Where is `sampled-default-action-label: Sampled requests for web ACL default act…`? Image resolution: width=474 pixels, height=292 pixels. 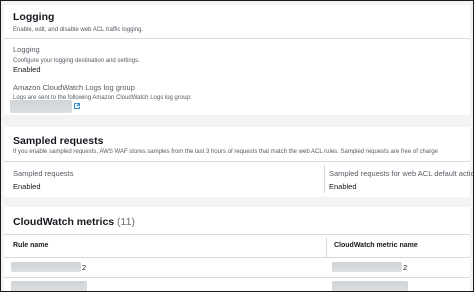
sampled-default-action-label: Sampled requests for web ACL default act… is located at coordinates (401, 173).